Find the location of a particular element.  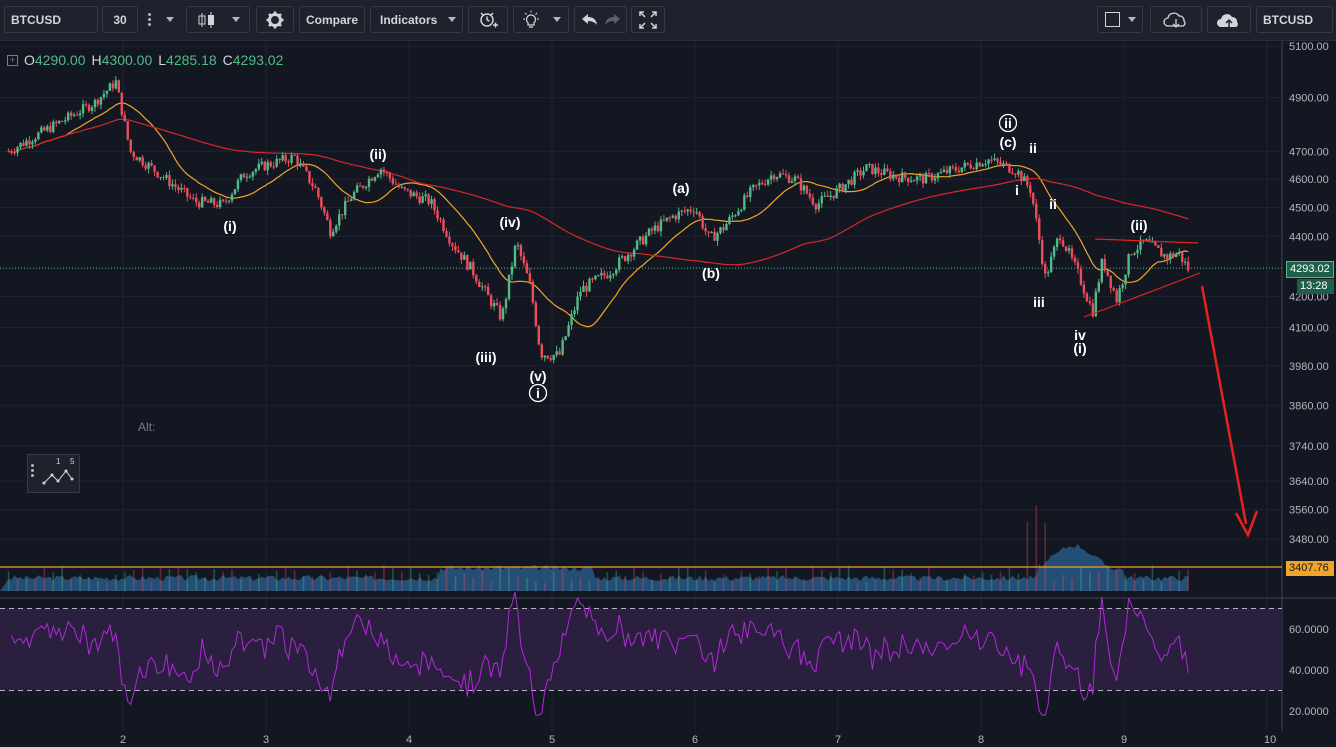

right-symbol-label: BTCUSD is located at coordinates (1288, 19).